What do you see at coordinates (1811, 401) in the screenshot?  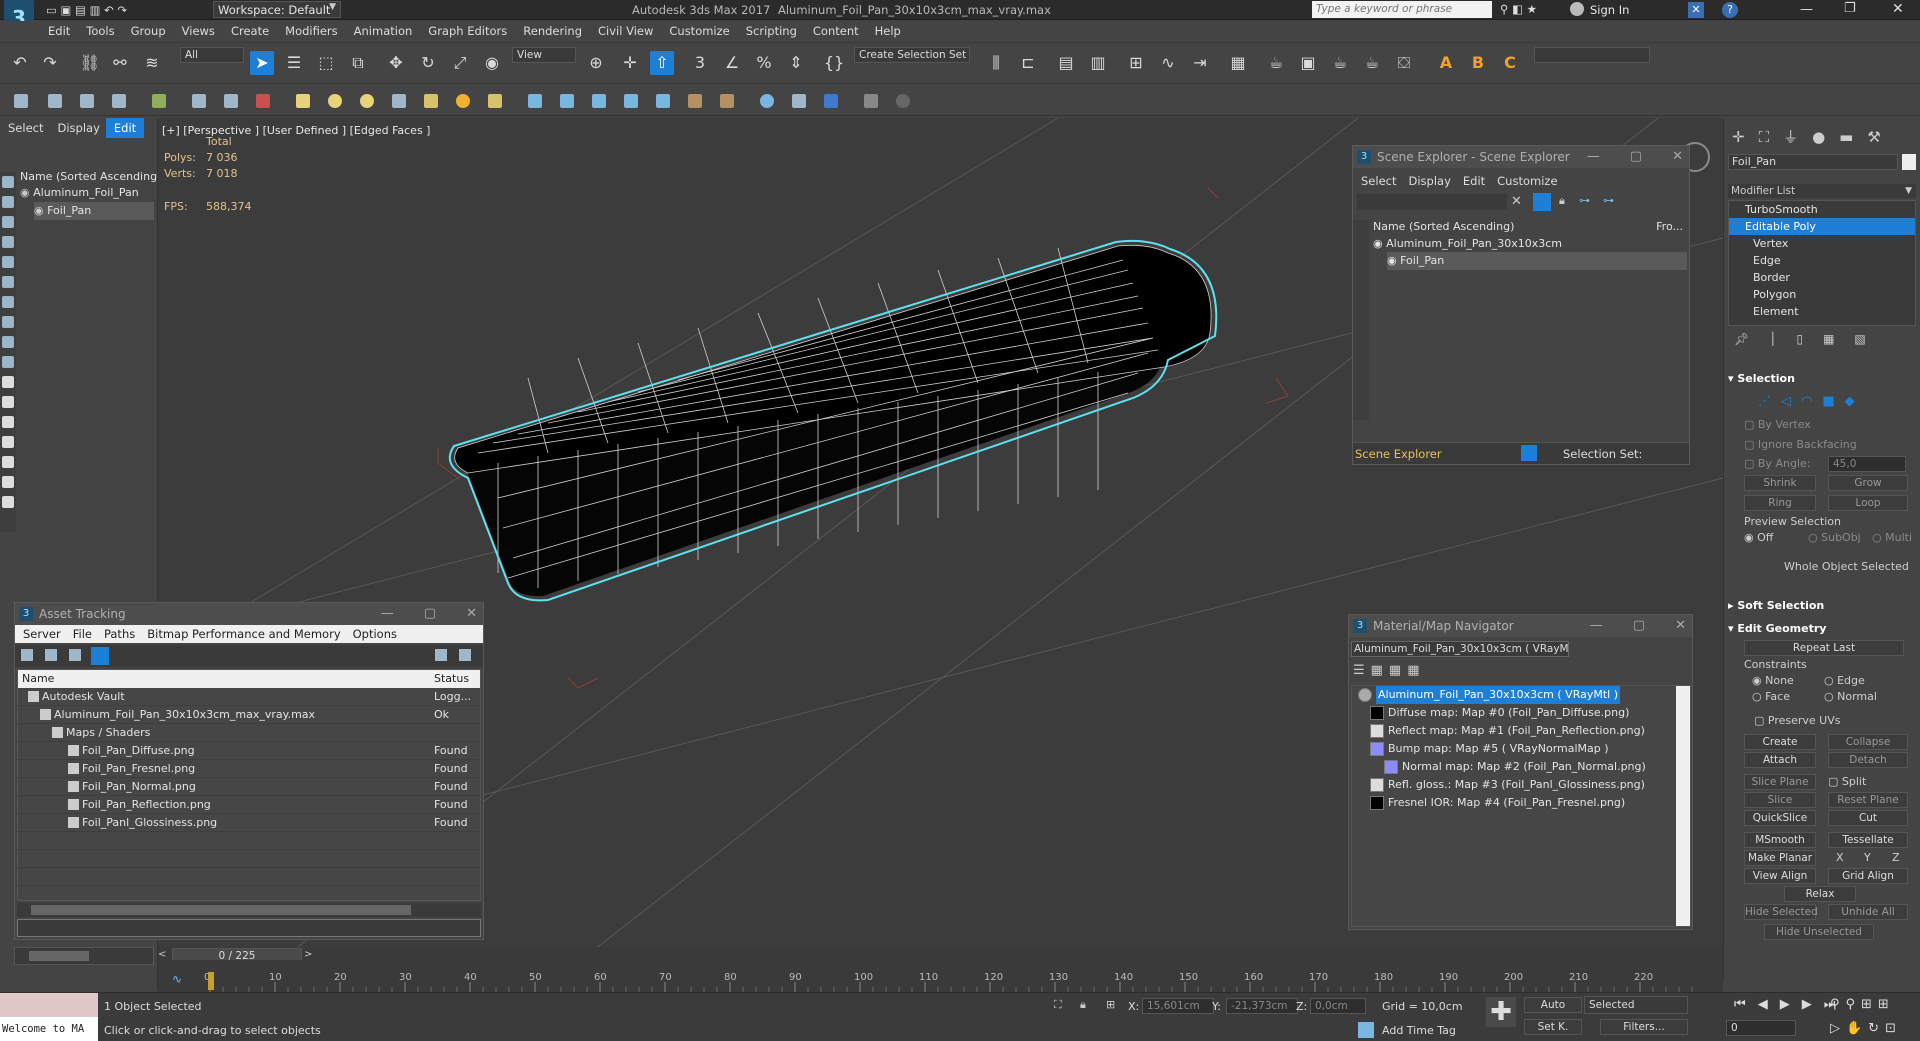 I see `subobject-level-icons: ⋰◁◠■◆` at bounding box center [1811, 401].